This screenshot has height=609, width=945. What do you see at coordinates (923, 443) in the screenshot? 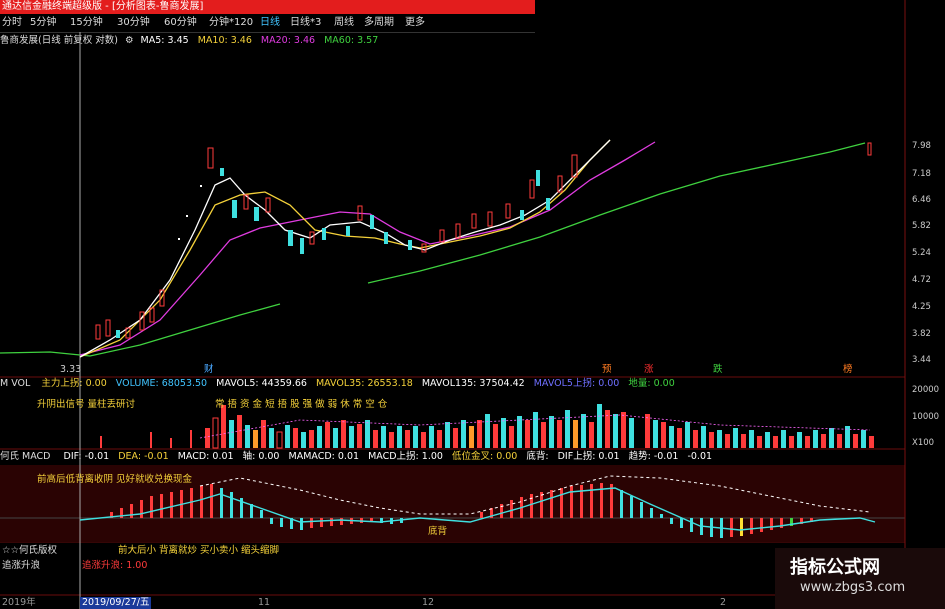
I see `volume-tick: X100` at bounding box center [923, 443].